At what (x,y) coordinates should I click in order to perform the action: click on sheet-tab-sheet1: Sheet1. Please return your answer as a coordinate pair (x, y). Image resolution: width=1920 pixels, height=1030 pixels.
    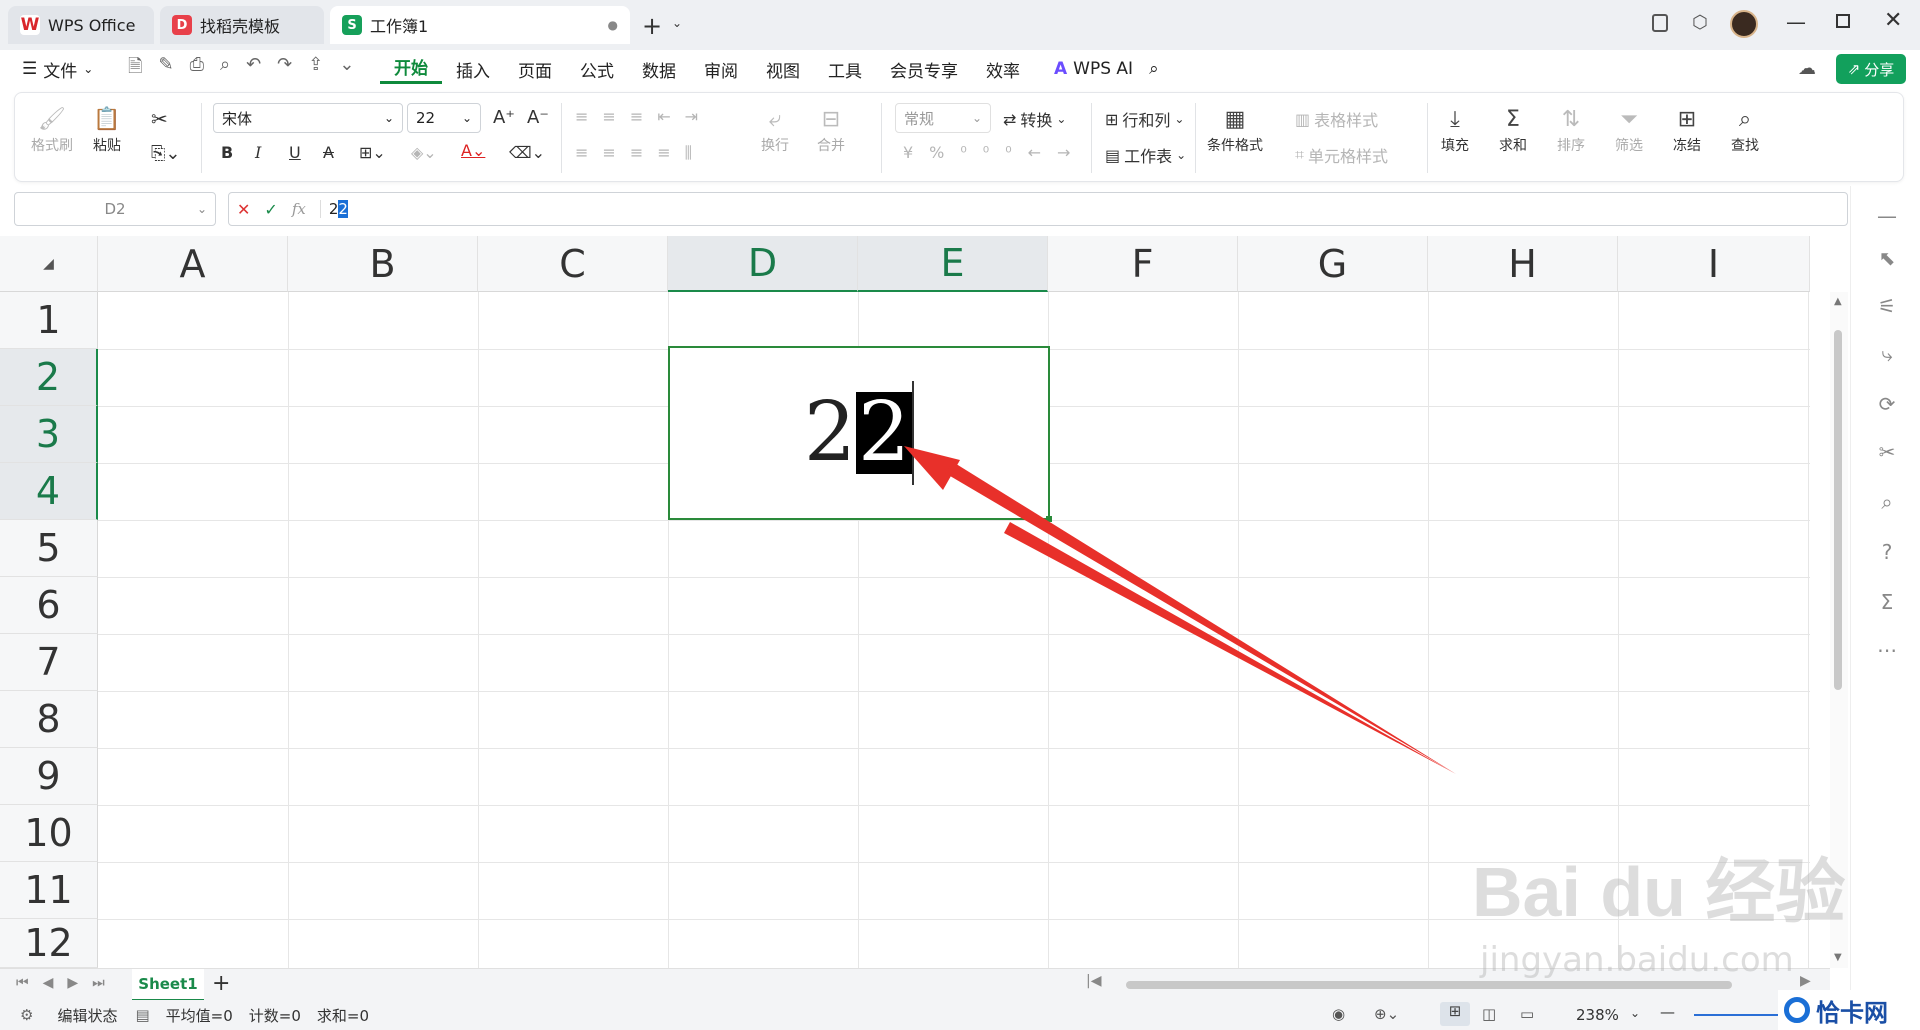
    Looking at the image, I should click on (168, 985).